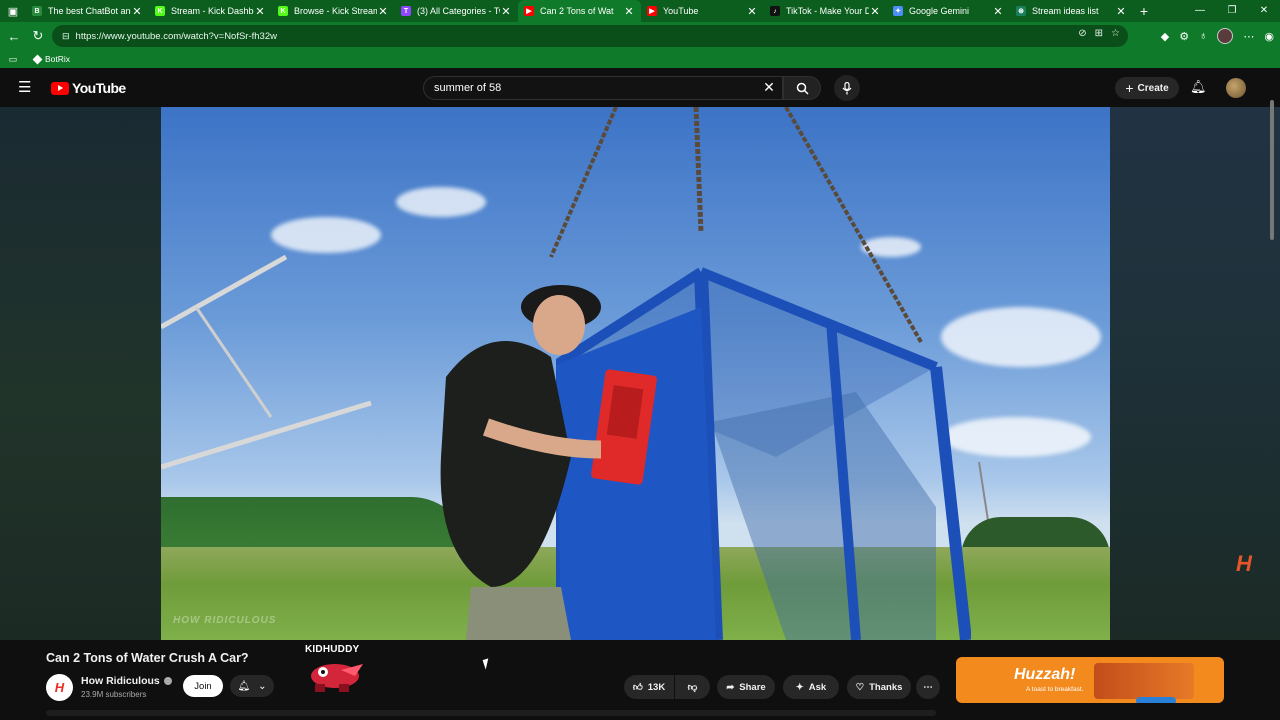 The width and height of the screenshot is (1280, 720). Describe the element at coordinates (939, 11) in the screenshot. I see `tab-title: Google Gemini` at that location.